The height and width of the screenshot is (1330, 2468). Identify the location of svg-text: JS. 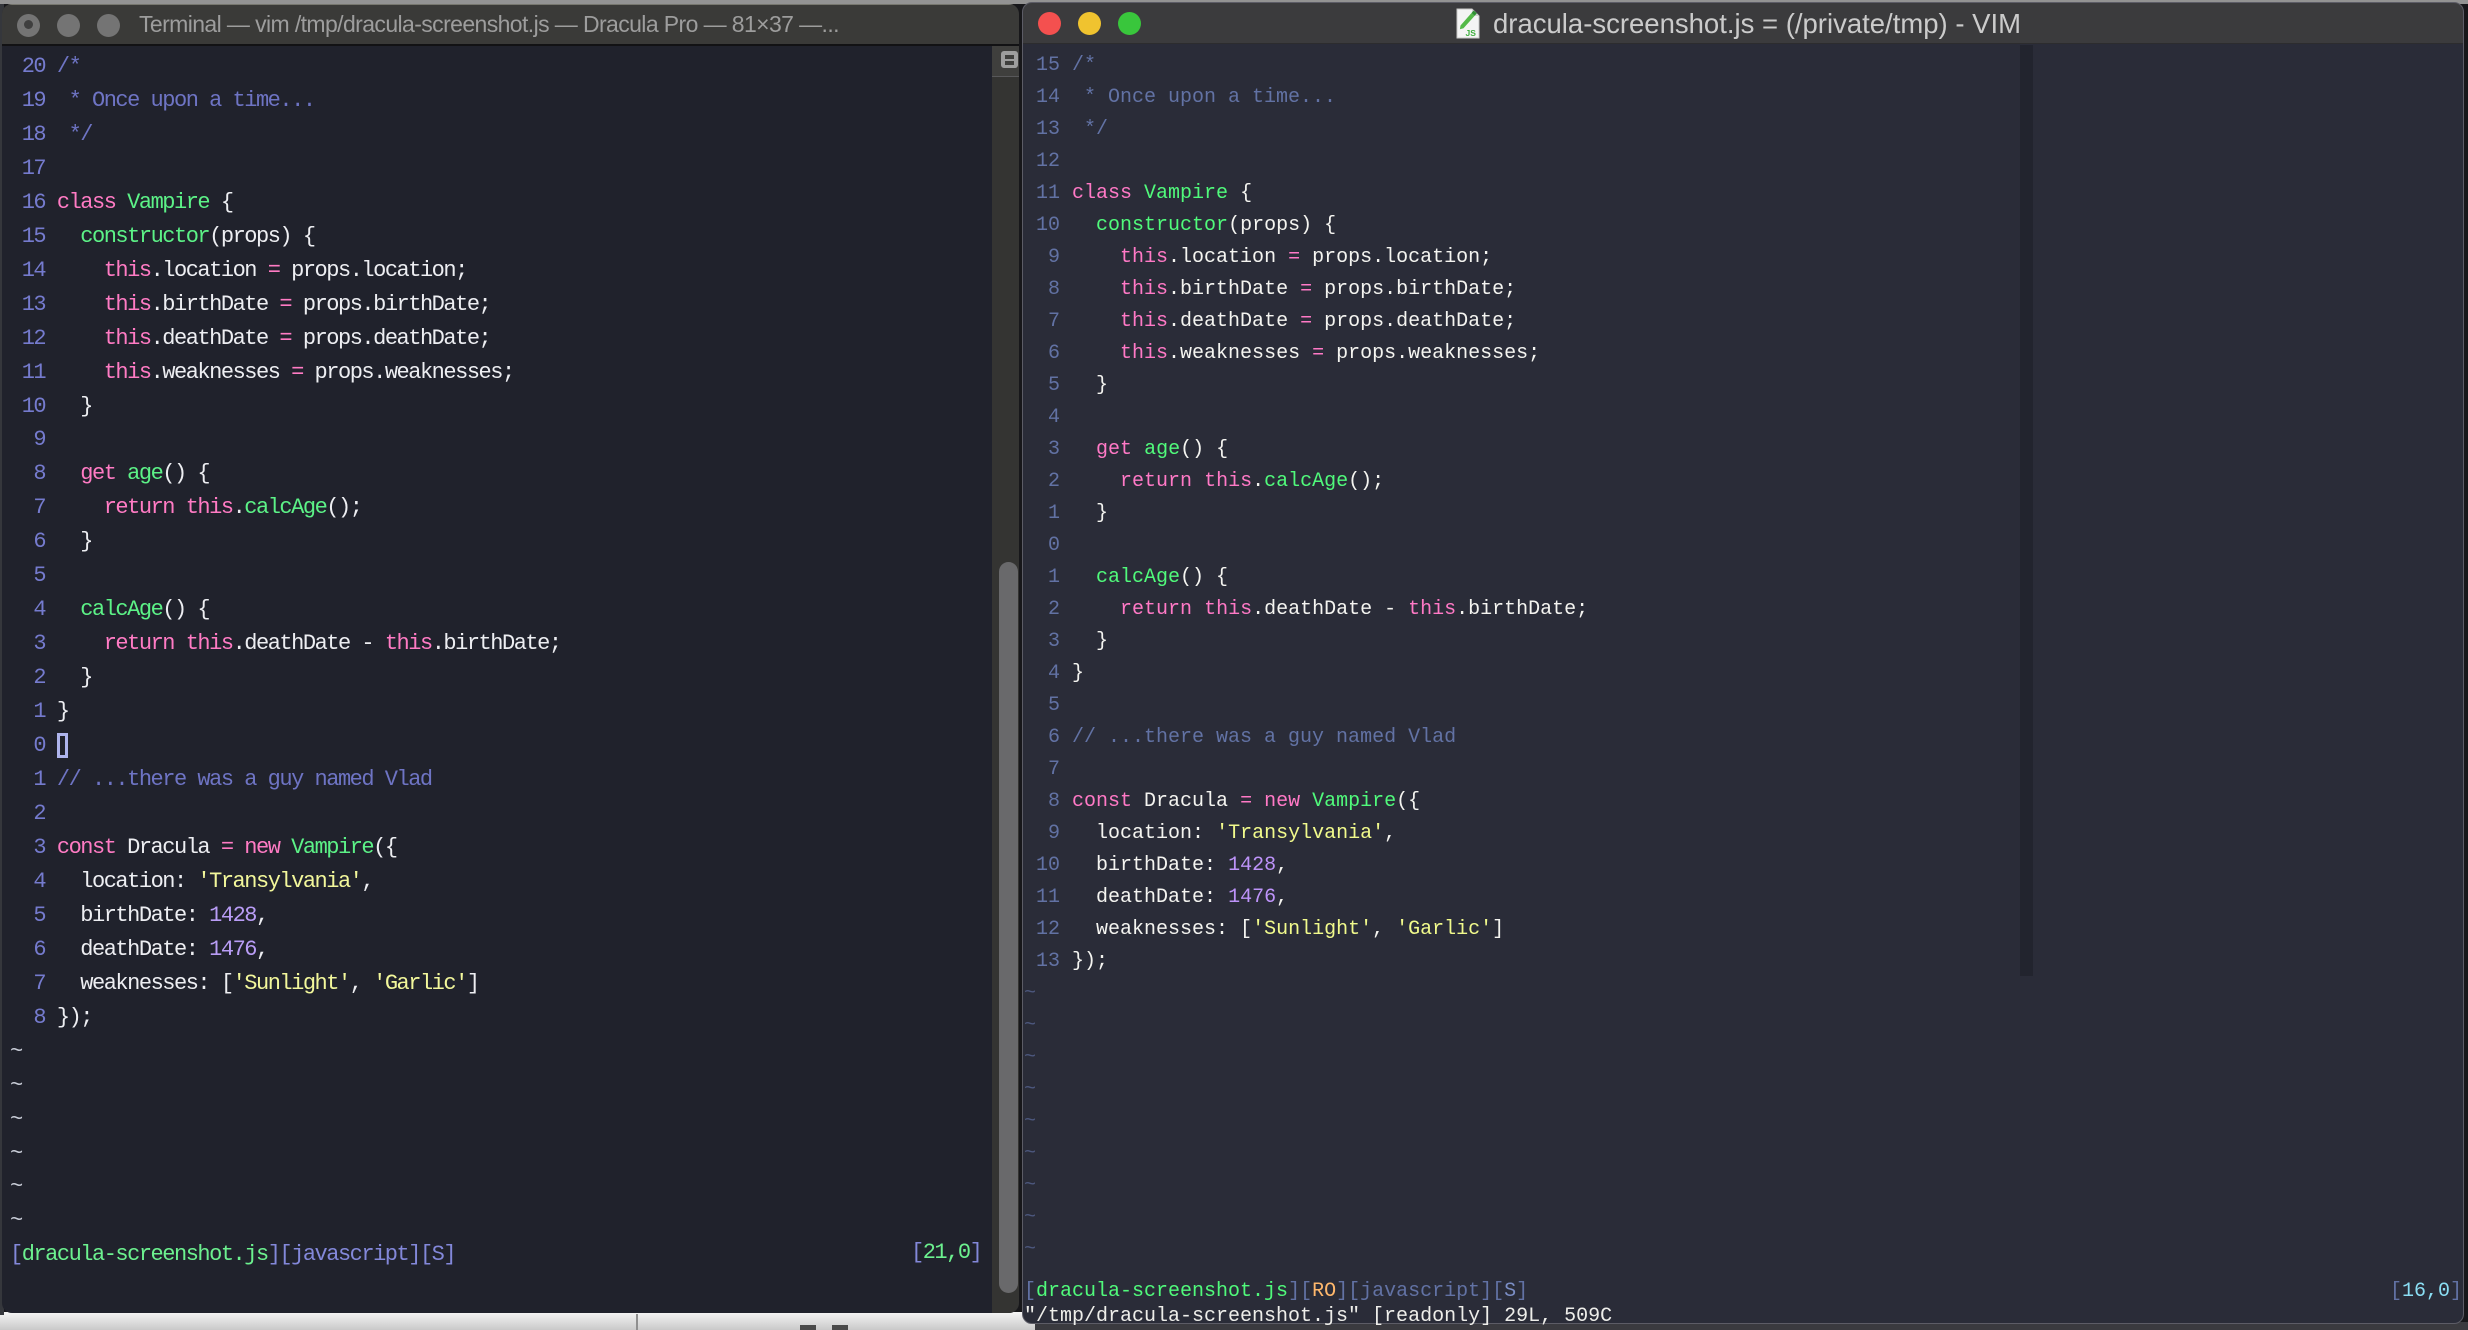
(1471, 33).